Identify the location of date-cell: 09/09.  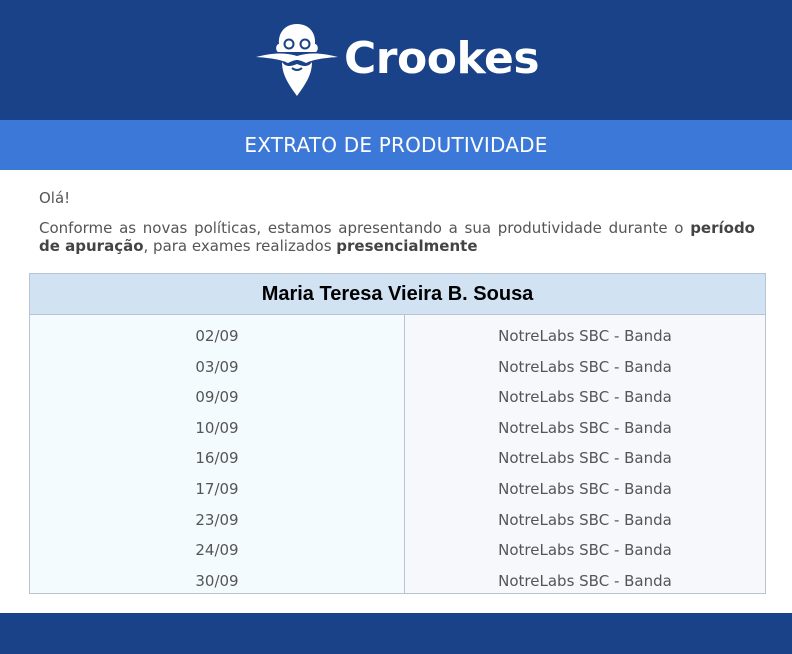
(217, 397).